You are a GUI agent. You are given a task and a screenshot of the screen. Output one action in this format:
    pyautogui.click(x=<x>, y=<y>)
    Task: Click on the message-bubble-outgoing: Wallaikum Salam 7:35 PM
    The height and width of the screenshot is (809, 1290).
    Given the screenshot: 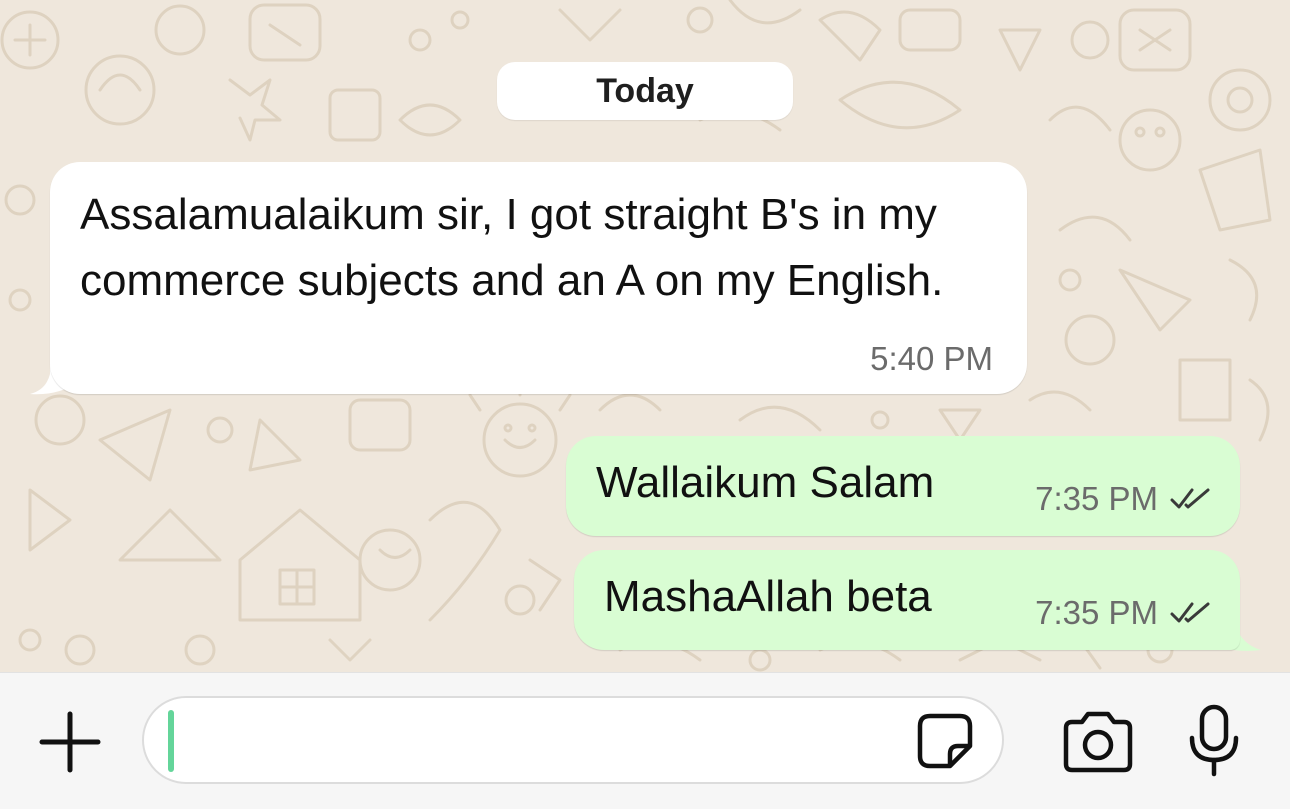 What is the action you would take?
    pyautogui.click(x=903, y=486)
    